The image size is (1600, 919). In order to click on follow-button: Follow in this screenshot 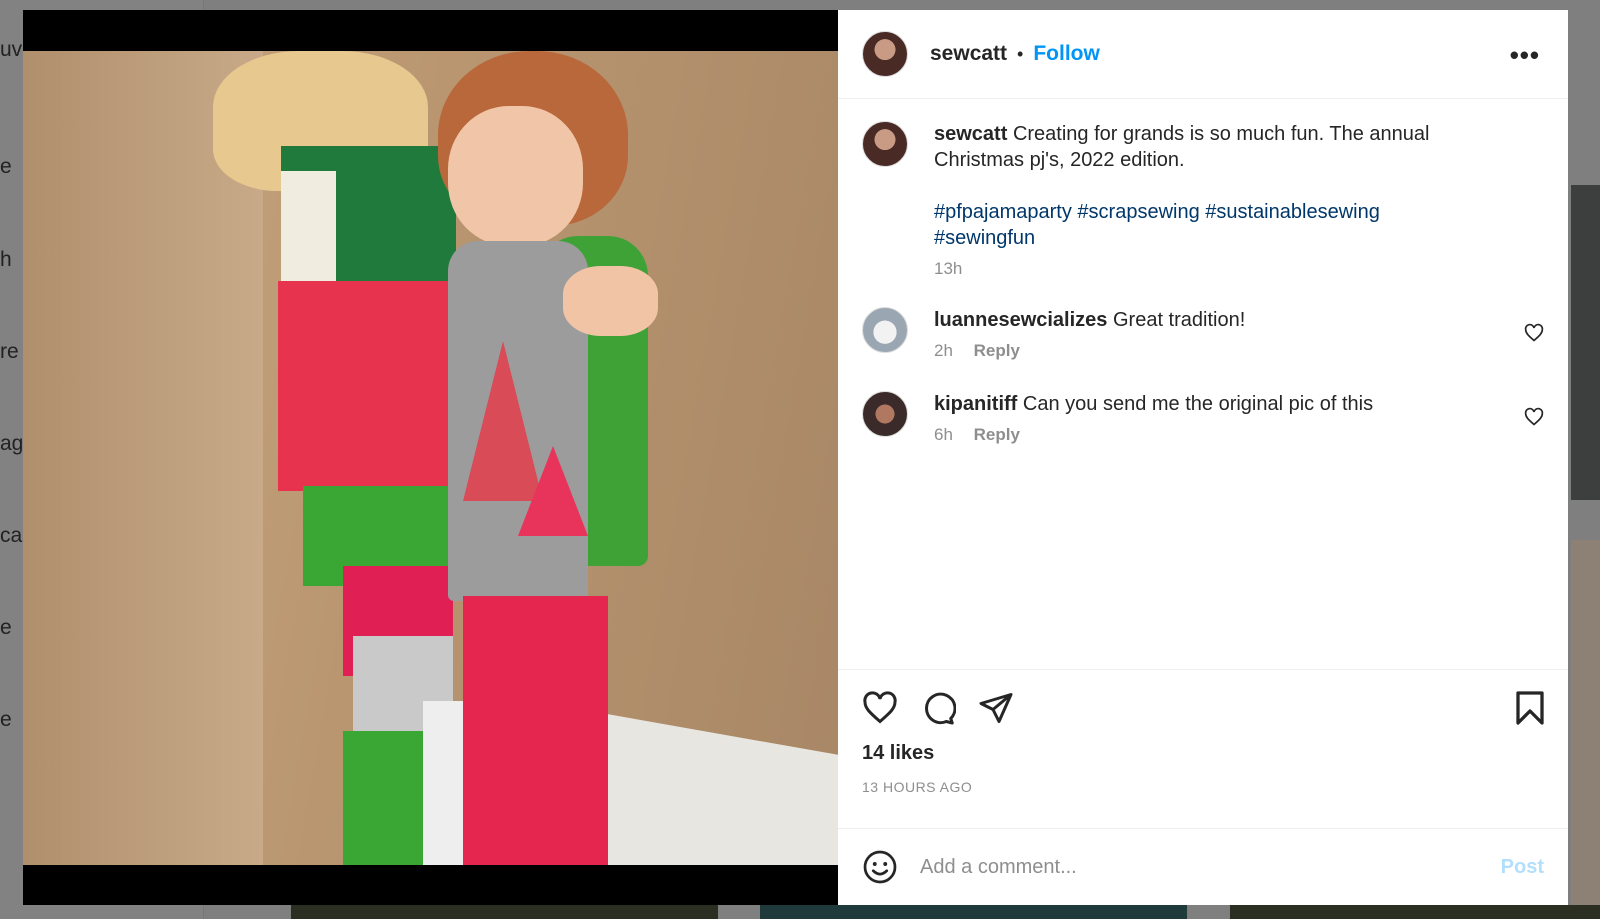, I will do `click(1066, 54)`.